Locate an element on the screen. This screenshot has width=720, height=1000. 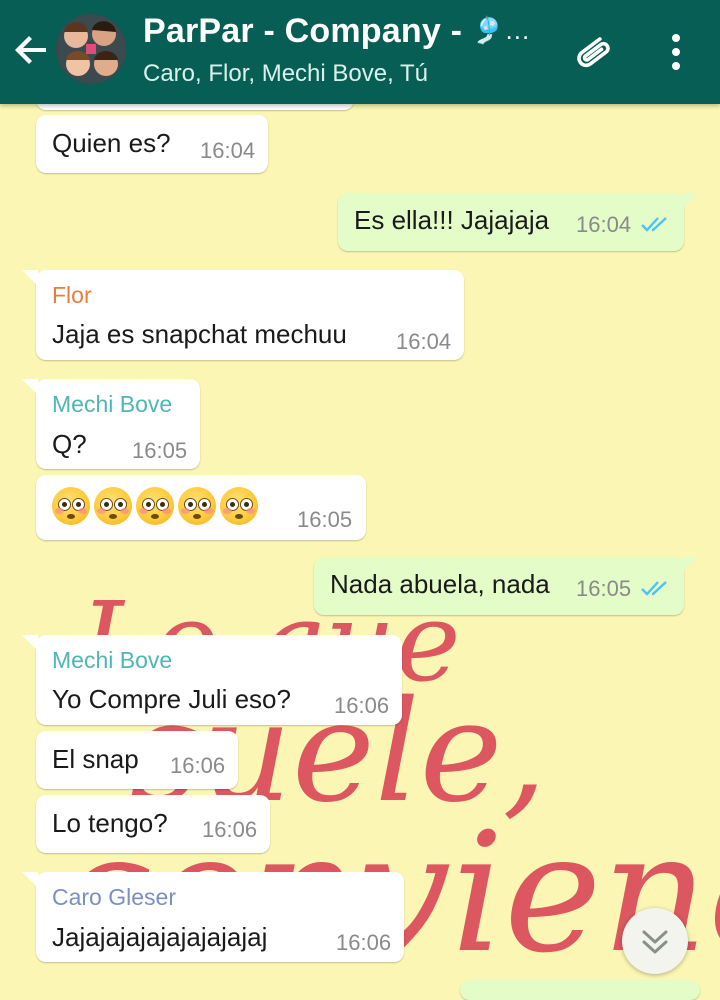
message-bubble: 😳😳😳😳😳 16:05 is located at coordinates (201, 507).